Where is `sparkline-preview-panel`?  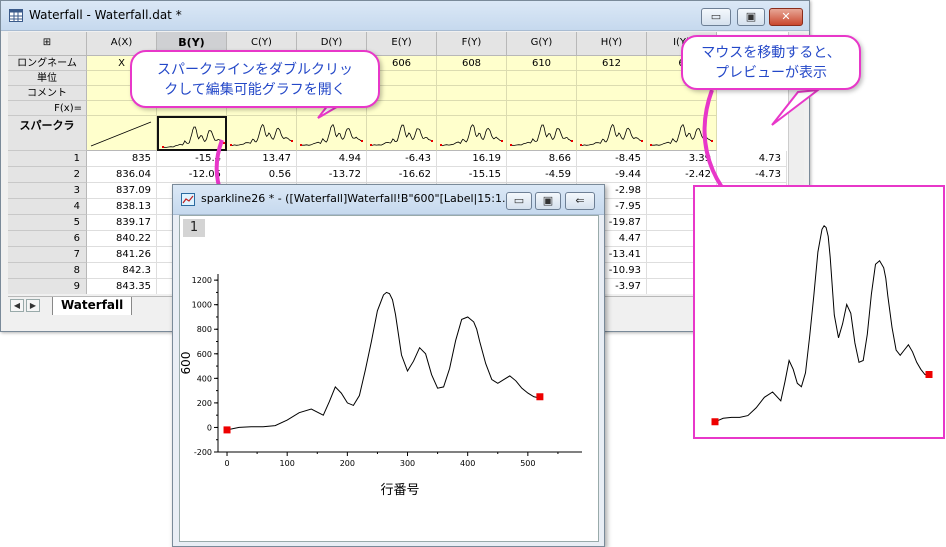 sparkline-preview-panel is located at coordinates (819, 312).